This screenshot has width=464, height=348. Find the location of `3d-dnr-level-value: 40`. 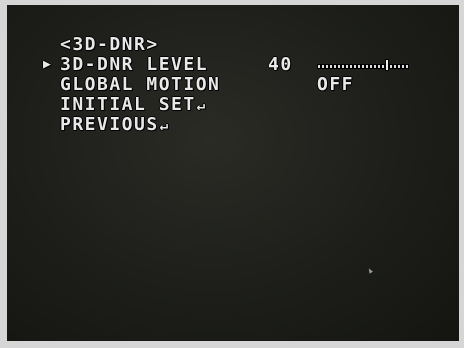

3d-dnr-level-value: 40 is located at coordinates (280, 64).